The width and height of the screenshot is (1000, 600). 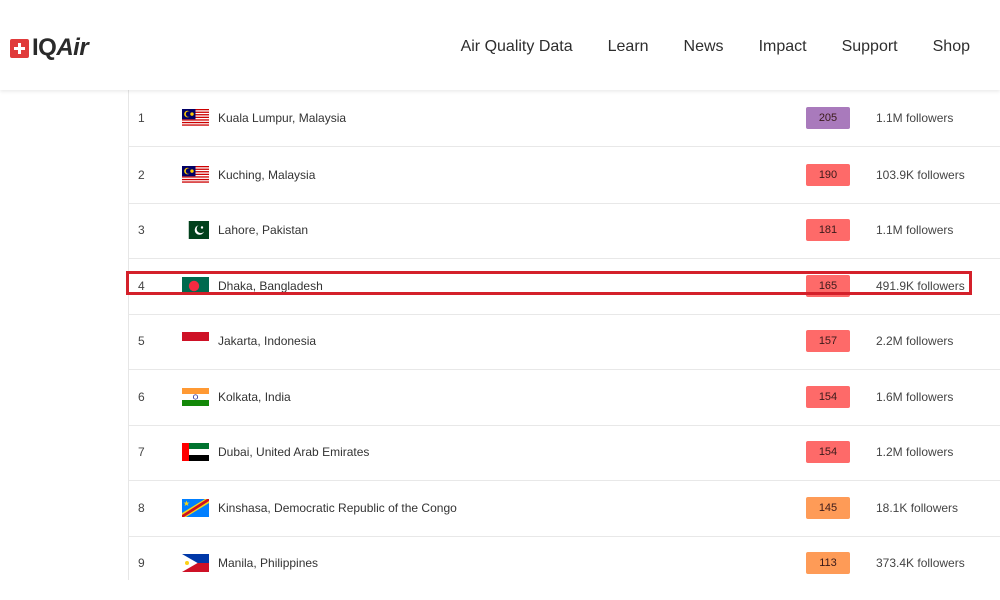 I want to click on rank-number: 7, so click(x=141, y=452).